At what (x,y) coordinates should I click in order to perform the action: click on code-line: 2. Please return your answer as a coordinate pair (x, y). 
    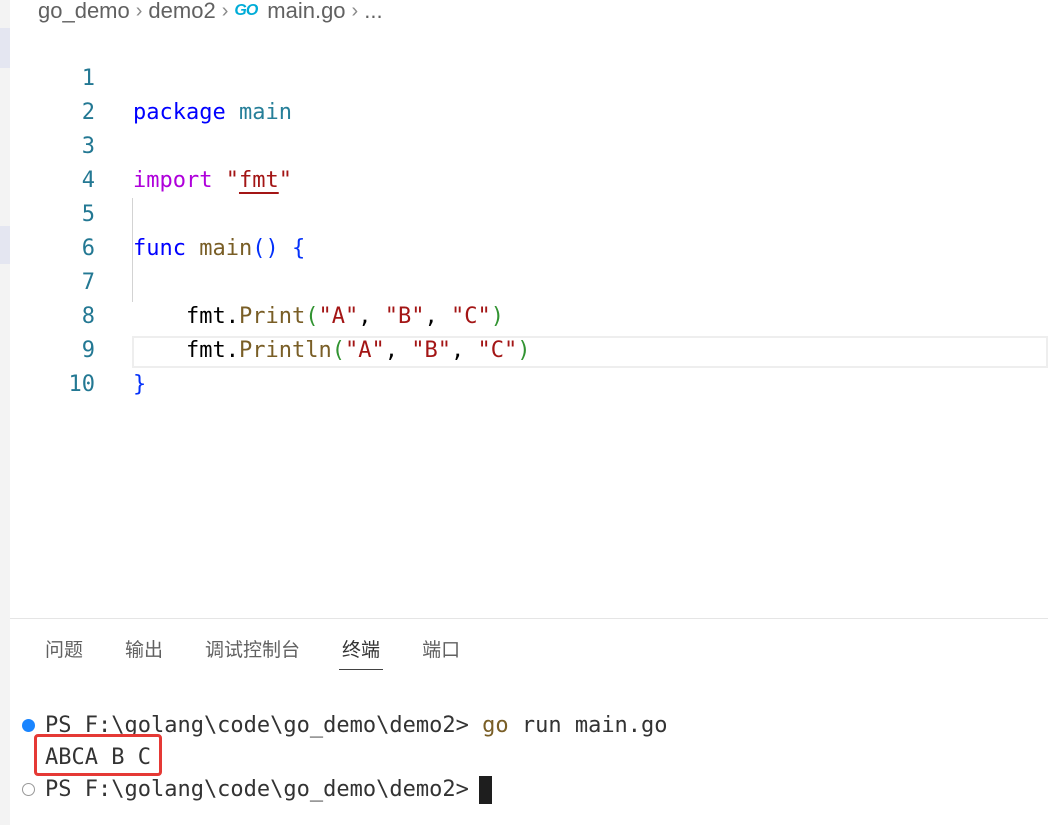
    Looking at the image, I should click on (529, 93).